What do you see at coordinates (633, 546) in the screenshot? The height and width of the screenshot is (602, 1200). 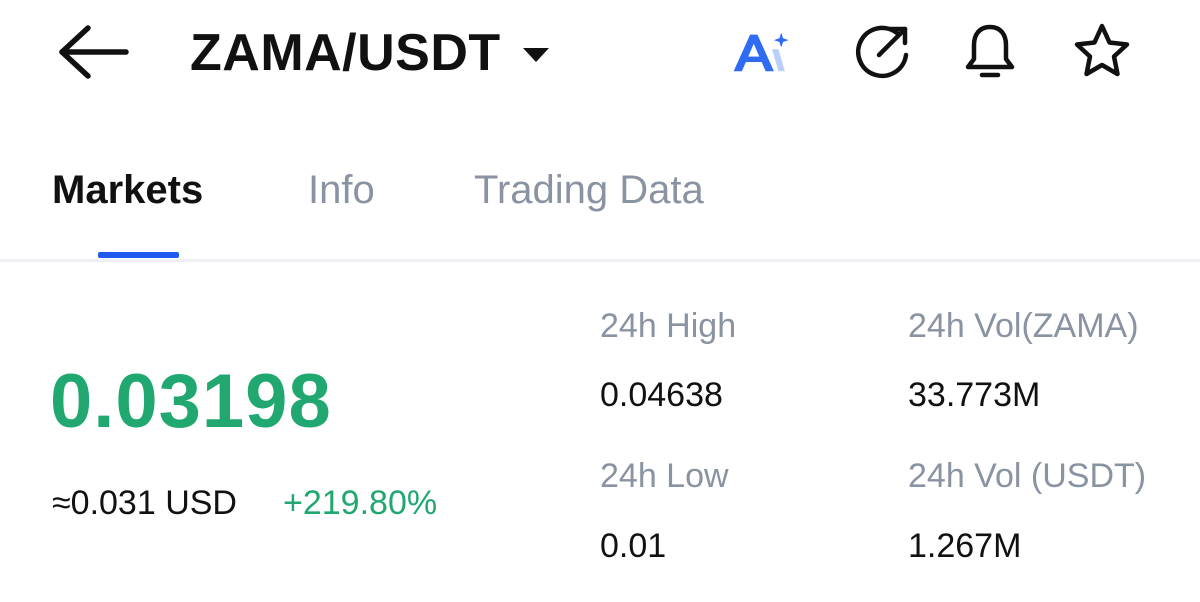 I see `low-24h-value: 0.01` at bounding box center [633, 546].